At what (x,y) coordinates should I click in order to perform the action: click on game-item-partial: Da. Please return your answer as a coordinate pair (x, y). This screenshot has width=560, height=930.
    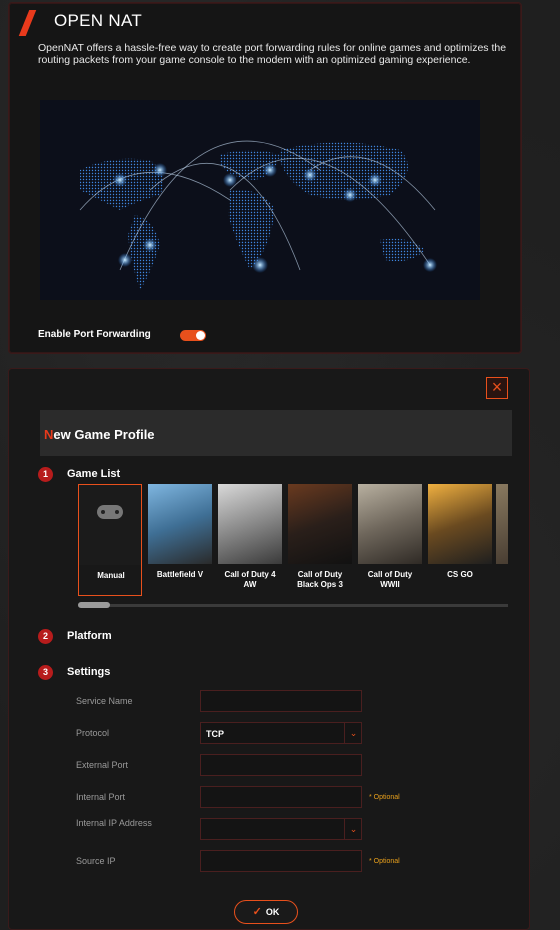
    Looking at the image, I should click on (502, 540).